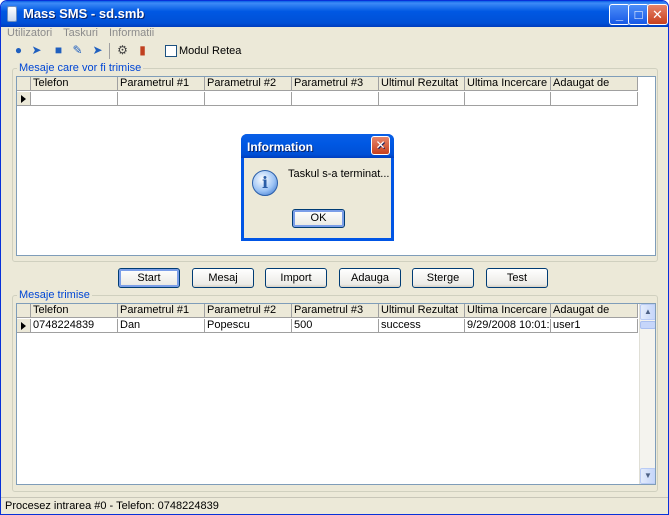 This screenshot has width=669, height=515. I want to click on menu-informatii: Informatii, so click(131, 33).